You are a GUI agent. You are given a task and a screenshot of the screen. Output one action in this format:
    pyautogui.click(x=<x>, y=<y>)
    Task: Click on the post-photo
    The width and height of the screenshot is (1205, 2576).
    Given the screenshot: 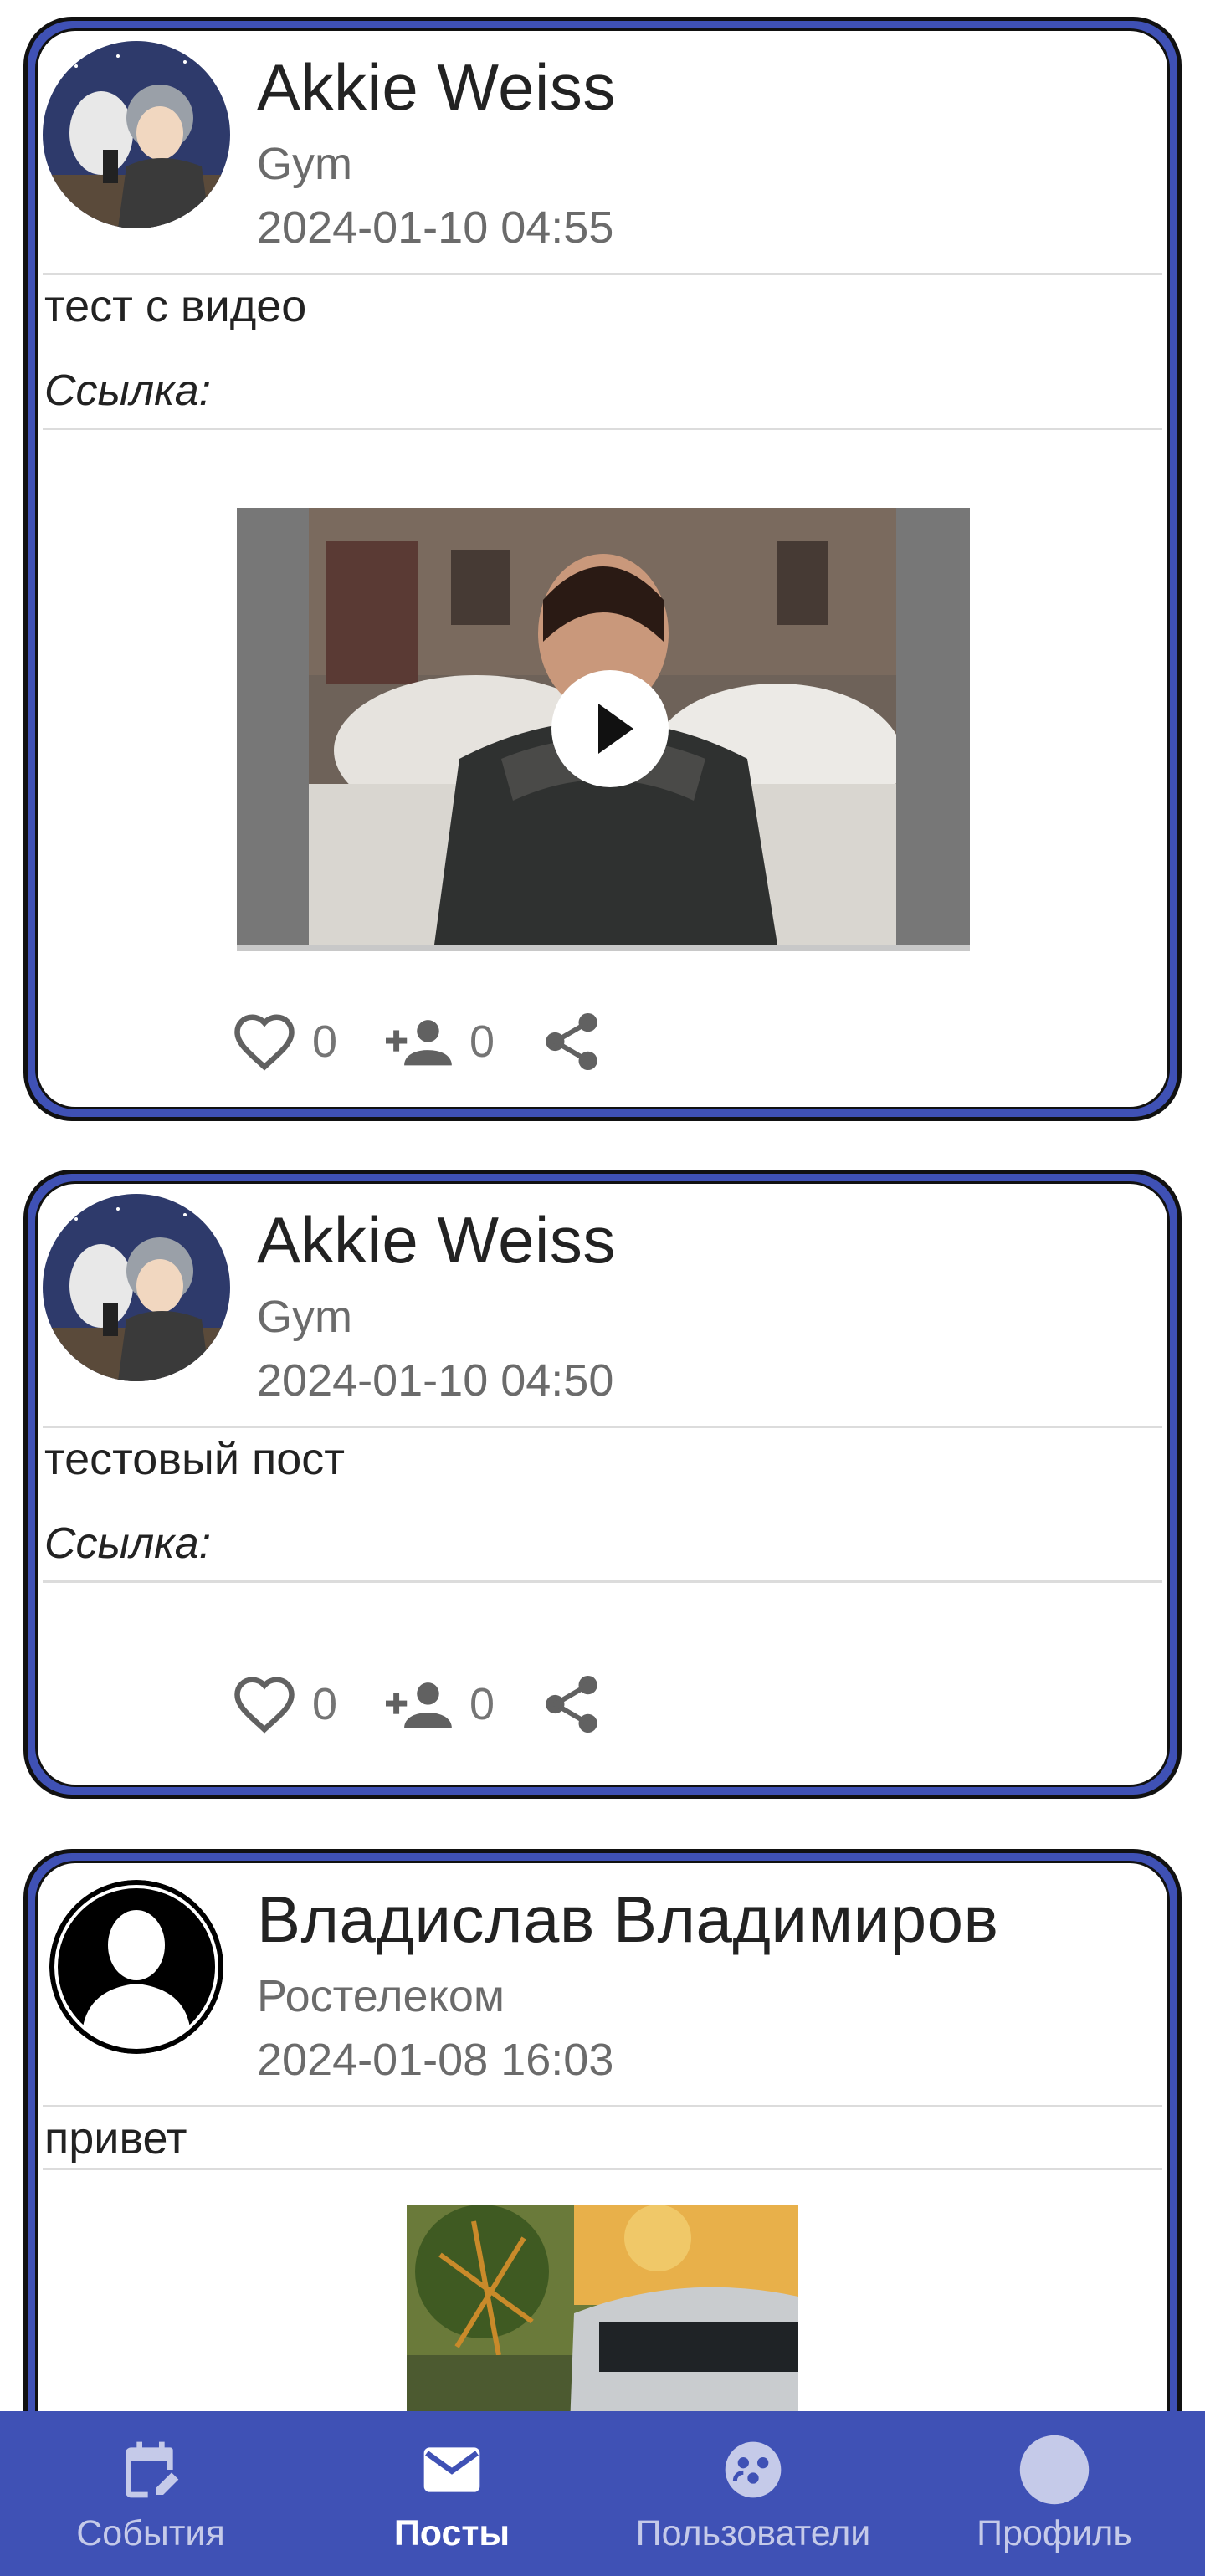 What is the action you would take?
    pyautogui.click(x=602, y=2308)
    